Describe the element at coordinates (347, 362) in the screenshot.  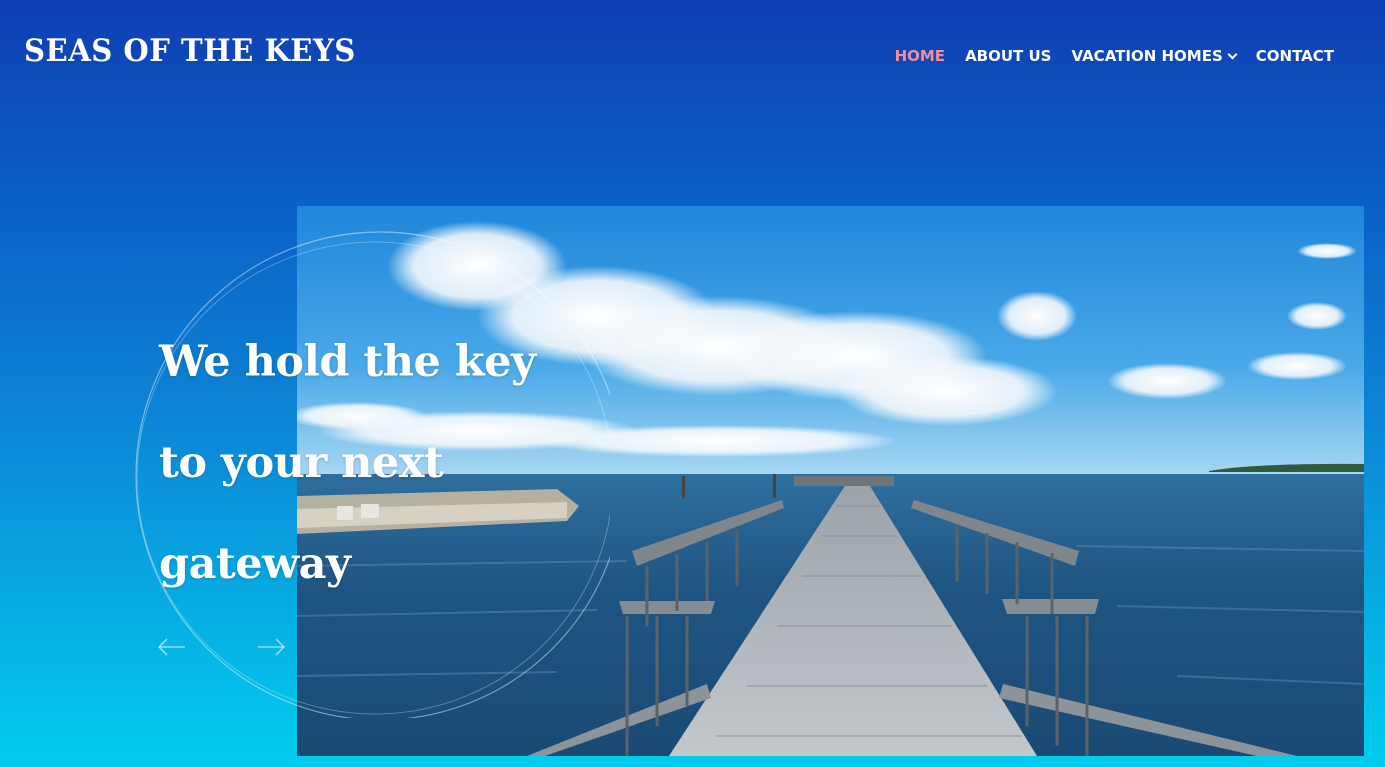
I see `headline-line: We hold the key` at that location.